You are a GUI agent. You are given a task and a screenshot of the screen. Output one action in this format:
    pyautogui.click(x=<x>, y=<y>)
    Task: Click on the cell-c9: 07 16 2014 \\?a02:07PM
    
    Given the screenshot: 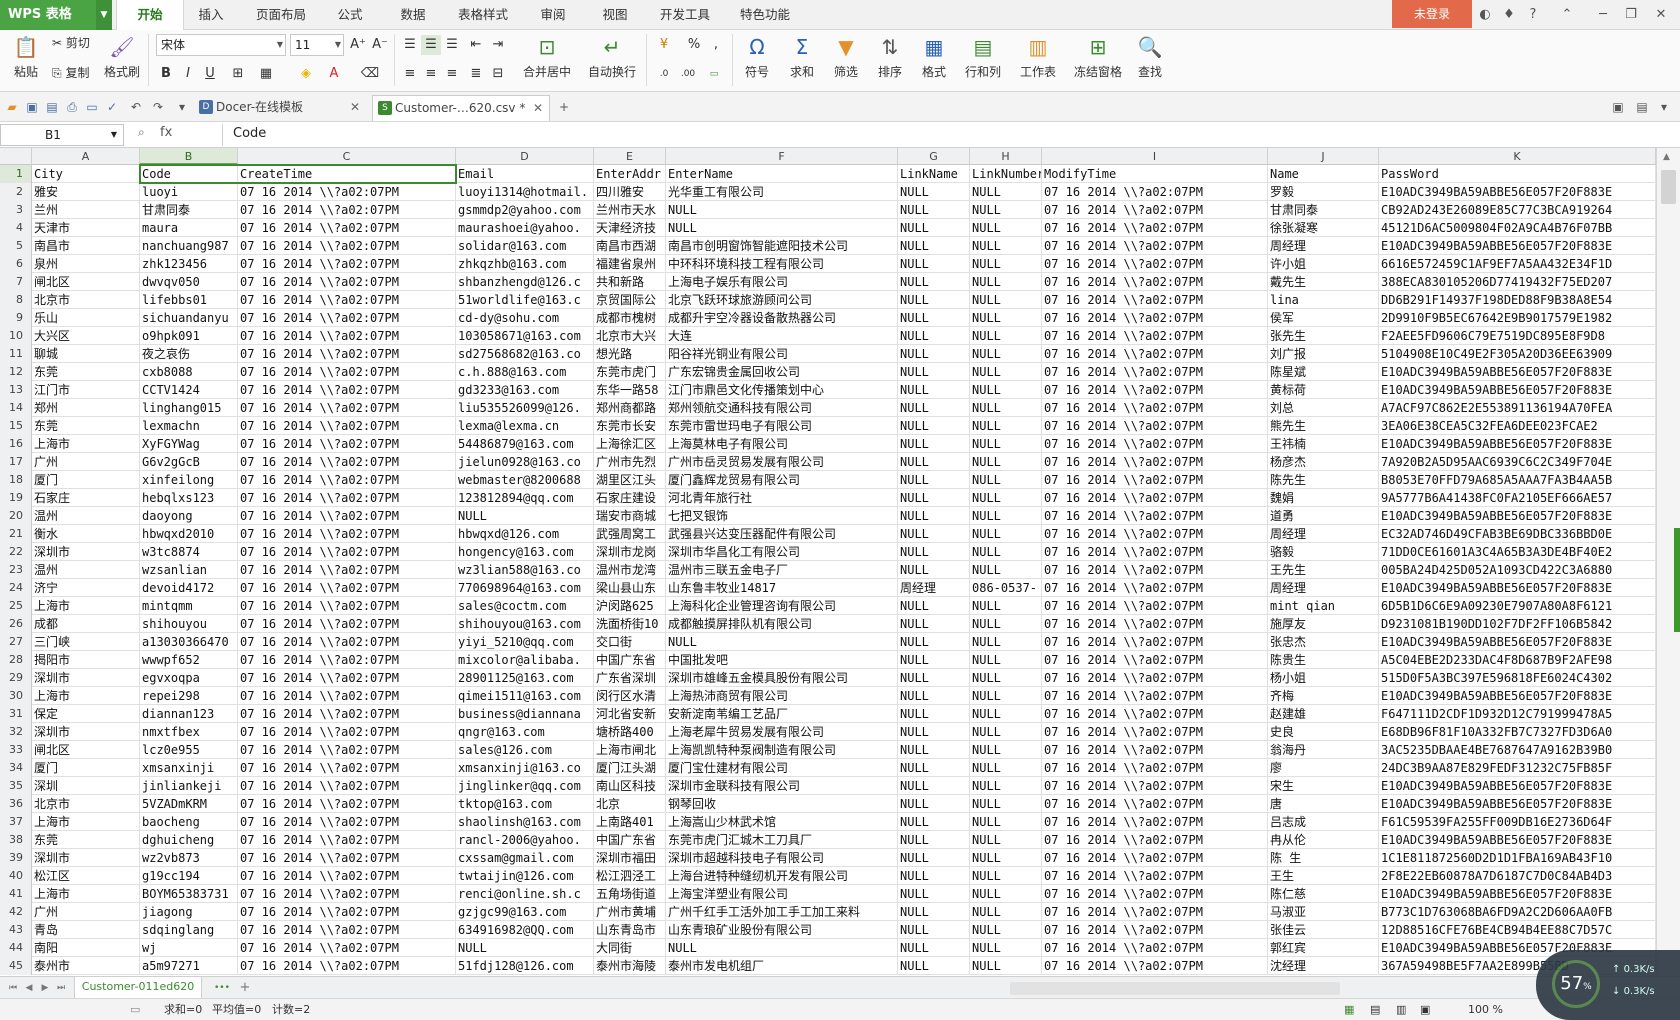 What is the action you would take?
    pyautogui.click(x=347, y=318)
    